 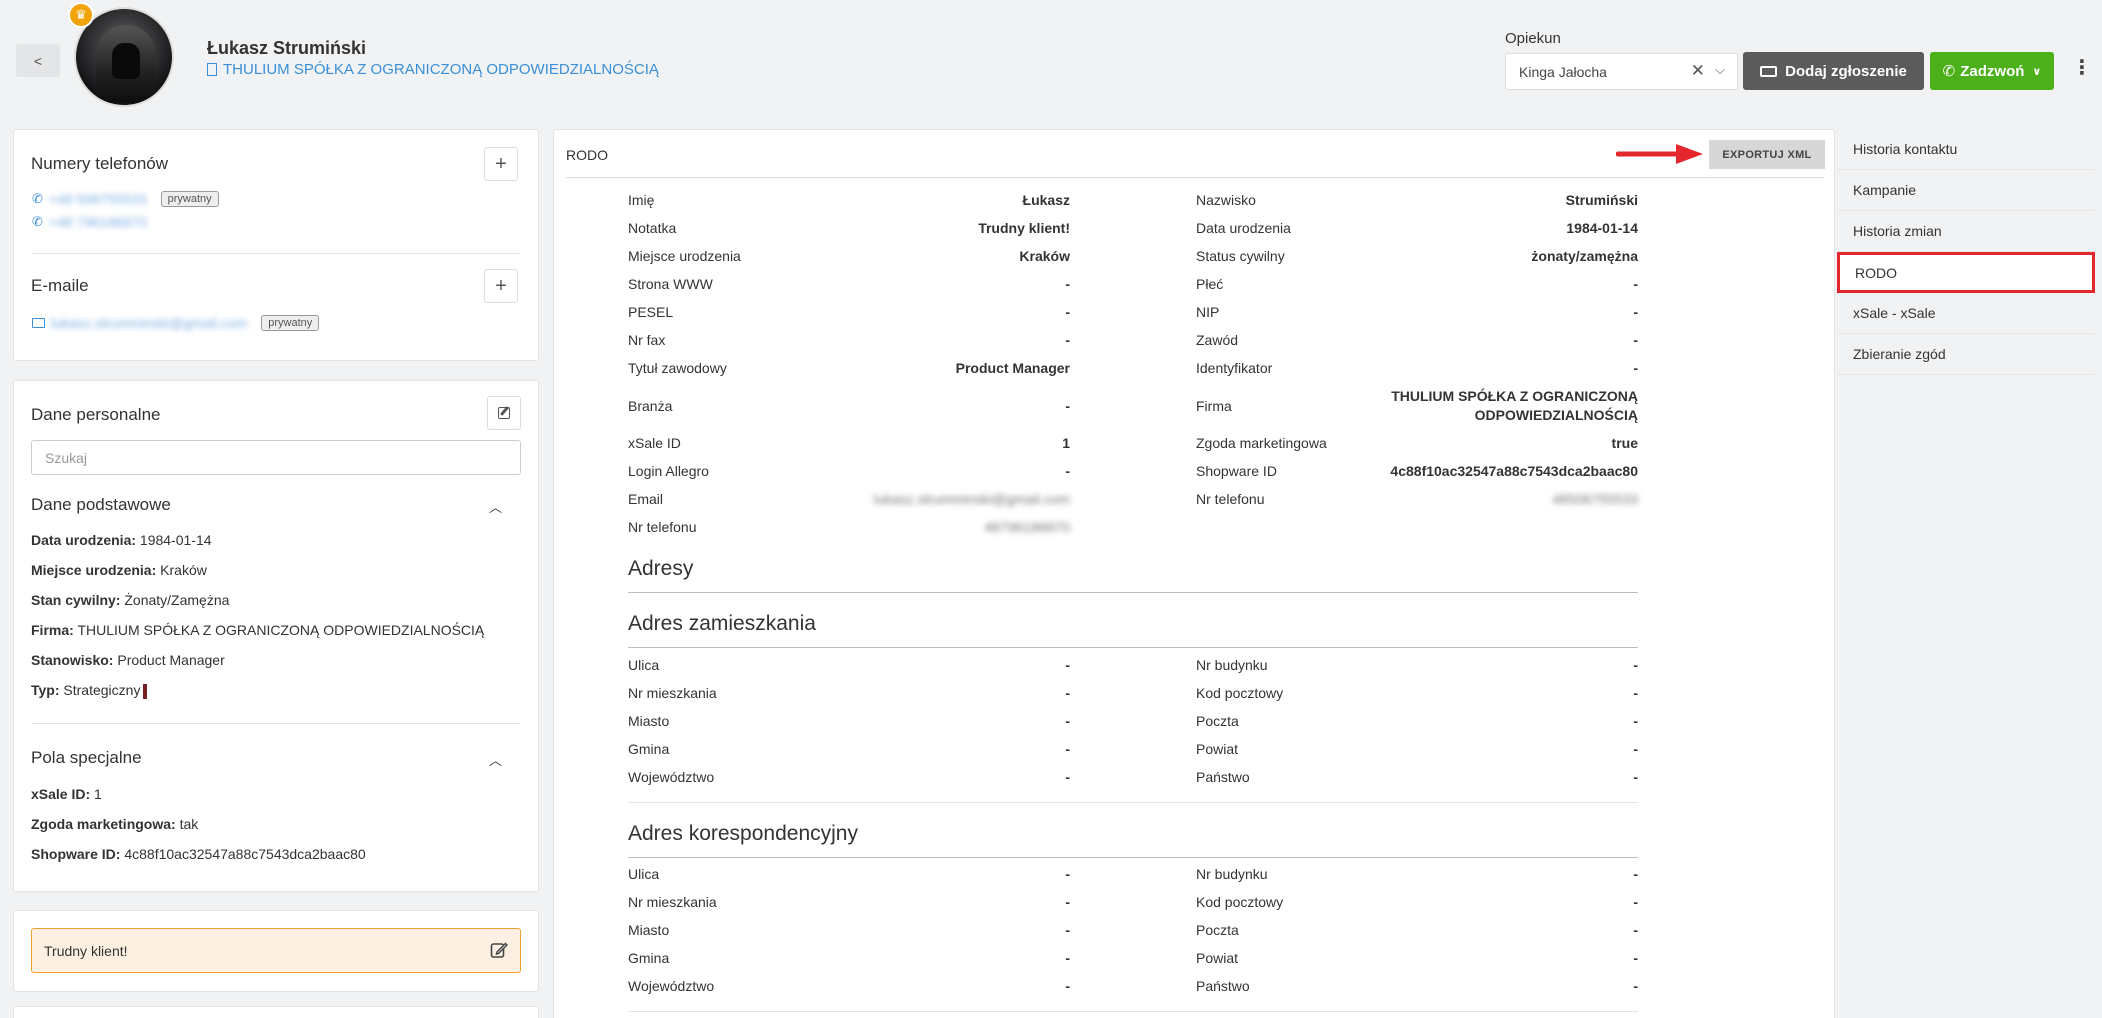 What do you see at coordinates (290, 323) in the screenshot?
I see `email-tag: prywatny` at bounding box center [290, 323].